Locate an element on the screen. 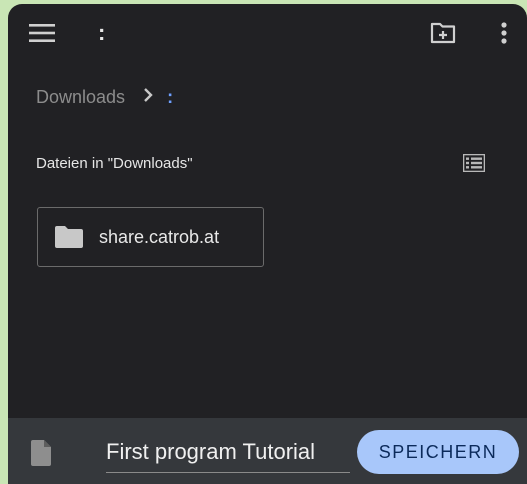 The width and height of the screenshot is (527, 484). breadcrumb-item-downloads: Downloads is located at coordinates (80, 97).